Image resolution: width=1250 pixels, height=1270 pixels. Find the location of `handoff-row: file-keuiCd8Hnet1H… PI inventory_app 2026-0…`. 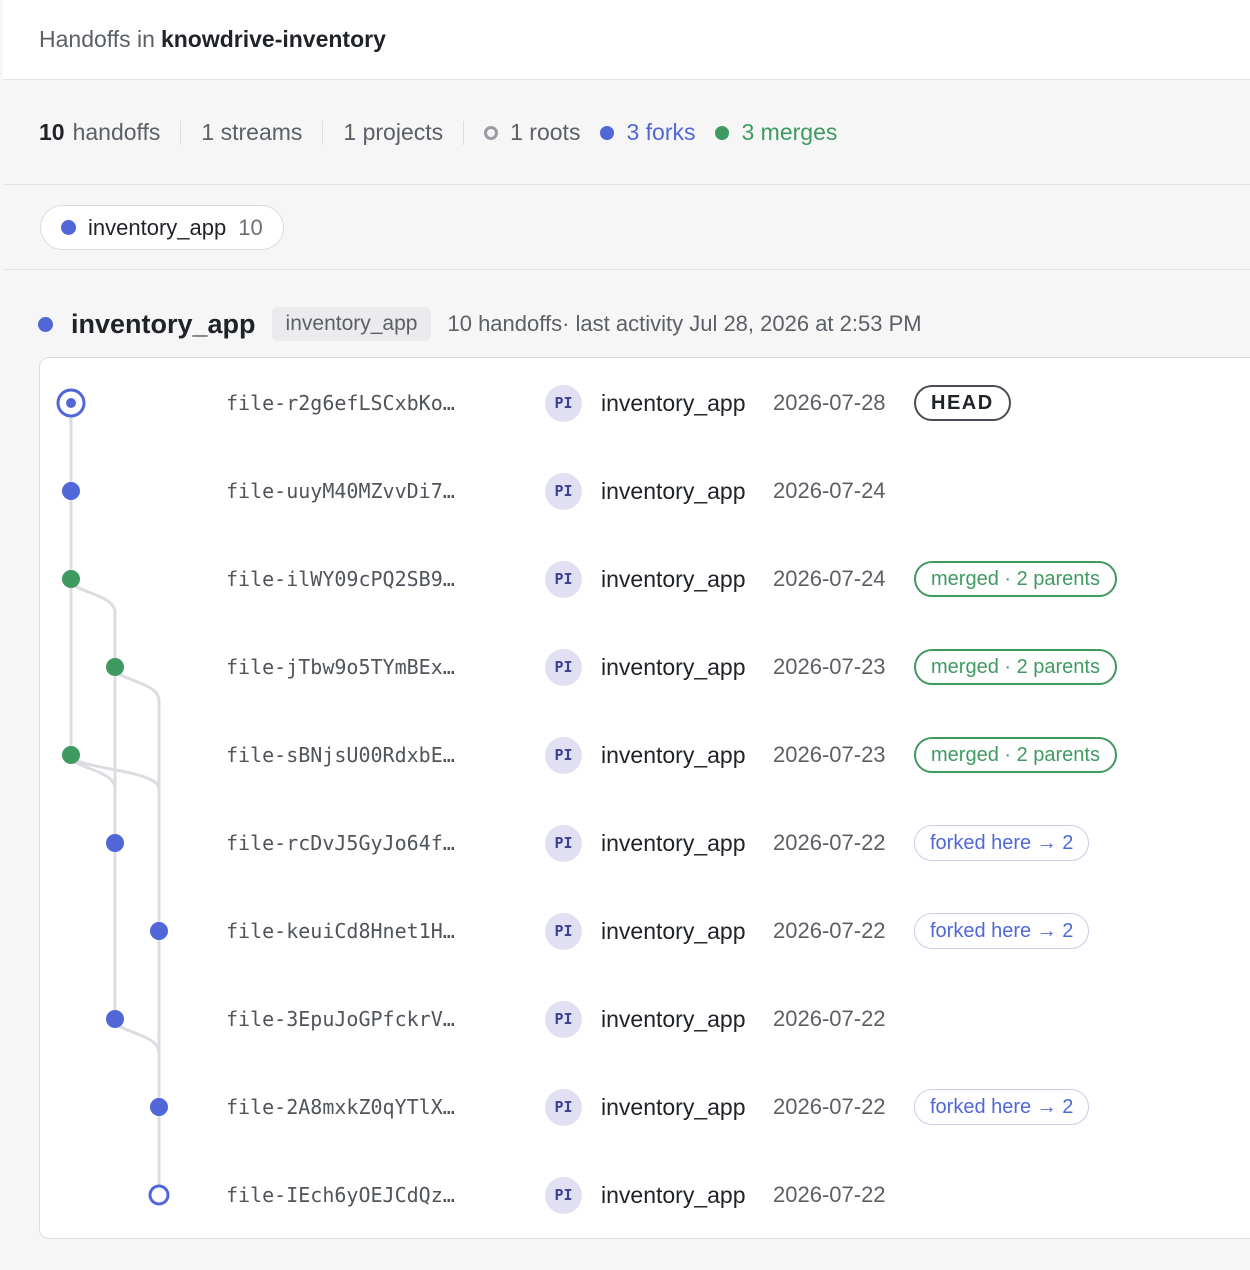

handoff-row: file-keuiCd8Hnet1H… PI inventory_app 2026-0… is located at coordinates (645, 931).